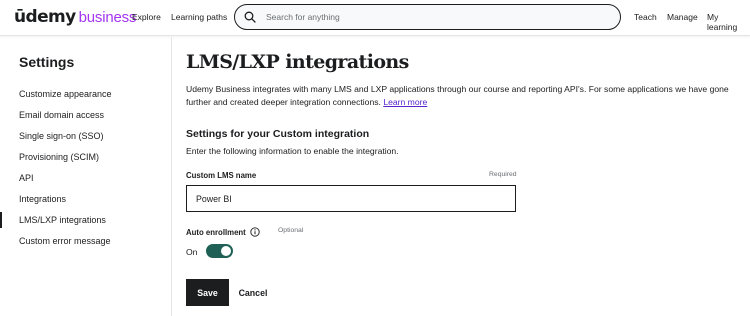 The width and height of the screenshot is (750, 316). Describe the element at coordinates (346, 198) in the screenshot. I see `custom-lms-name-input` at that location.